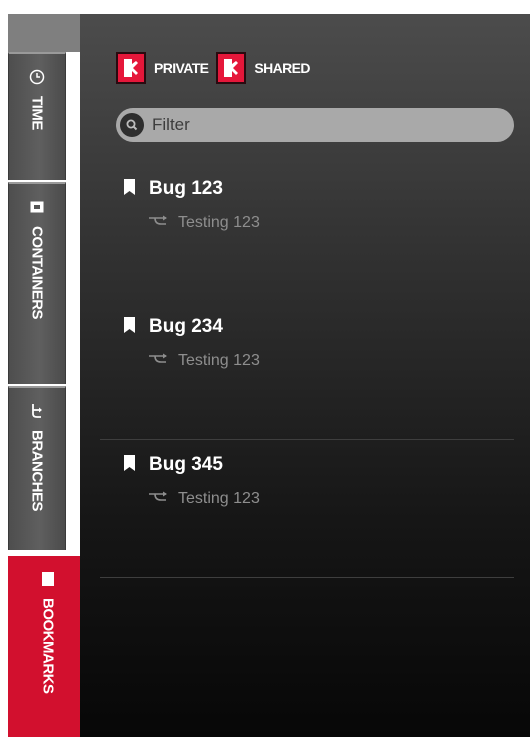  I want to click on tab-time: TIME, so click(37, 116).